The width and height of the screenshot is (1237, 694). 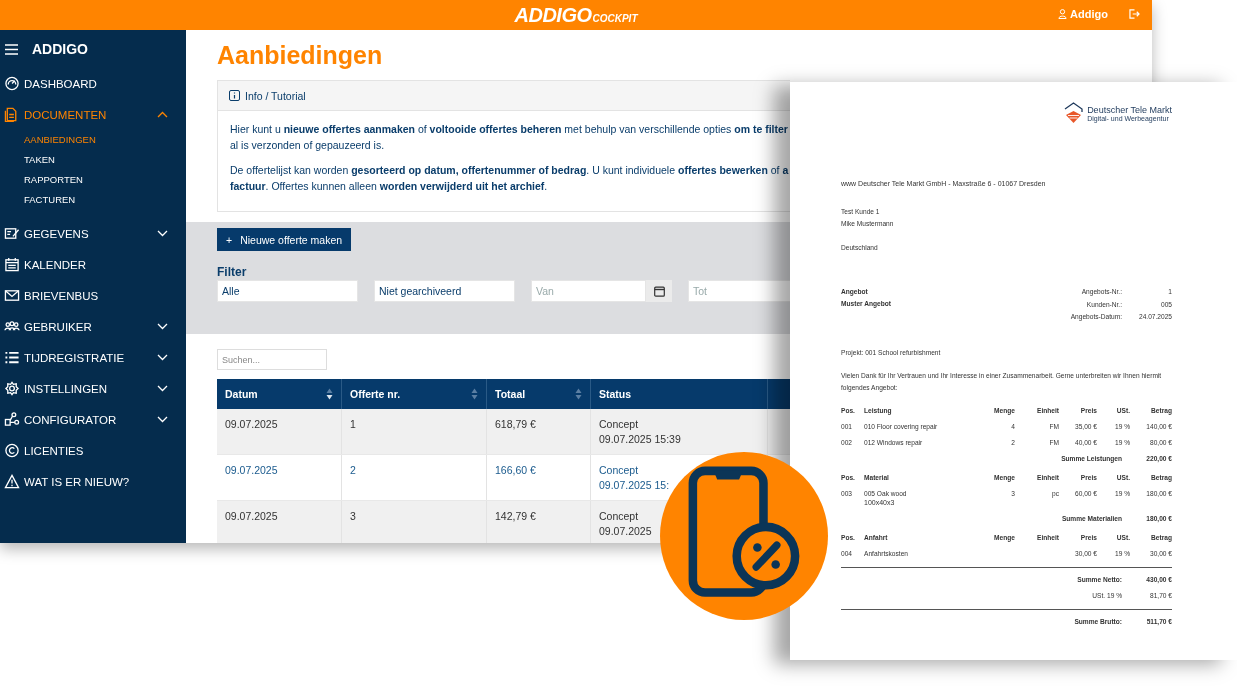 What do you see at coordinates (234, 95) in the screenshot?
I see `info-icon` at bounding box center [234, 95].